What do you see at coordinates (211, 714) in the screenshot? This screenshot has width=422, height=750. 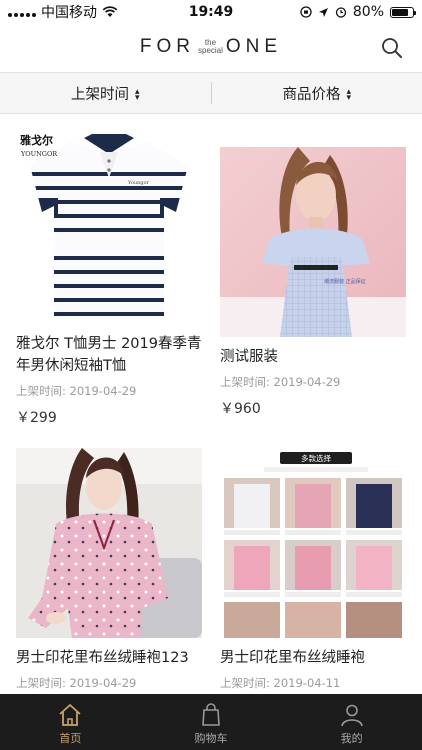 I see `cart-icon` at bounding box center [211, 714].